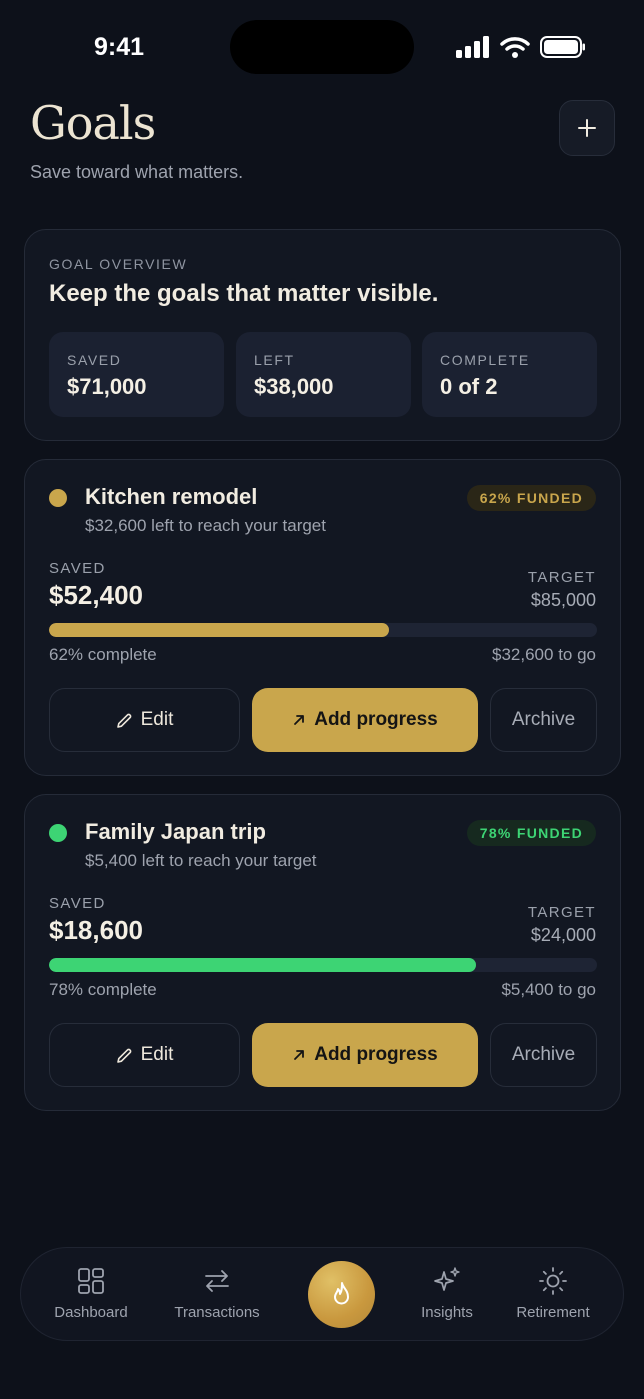 This screenshot has height=1399, width=644. I want to click on target-amount: $85,000, so click(563, 600).